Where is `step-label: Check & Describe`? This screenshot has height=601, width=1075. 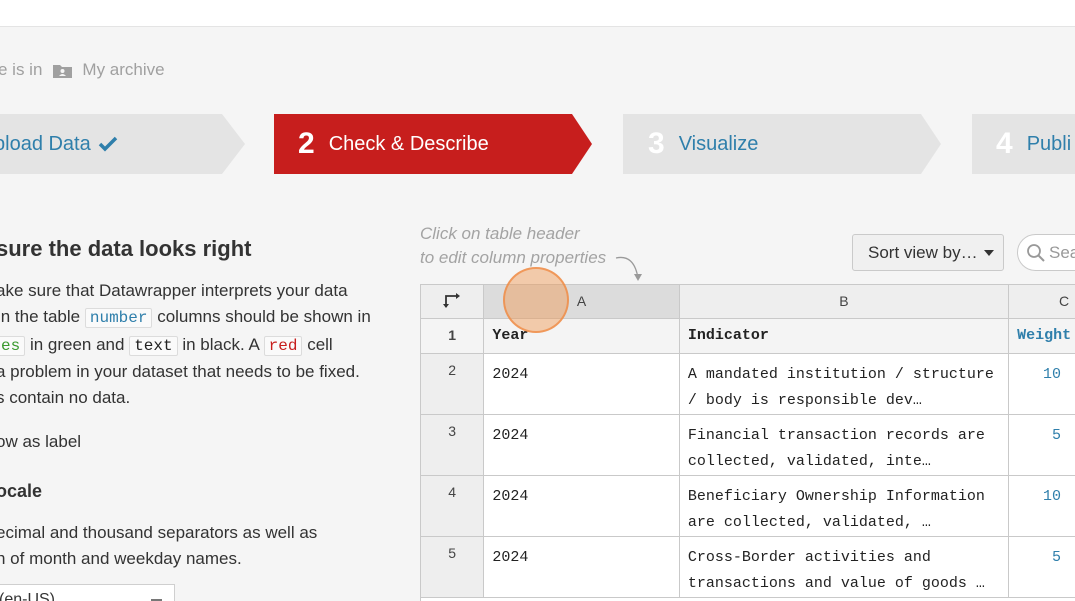 step-label: Check & Describe is located at coordinates (408, 143).